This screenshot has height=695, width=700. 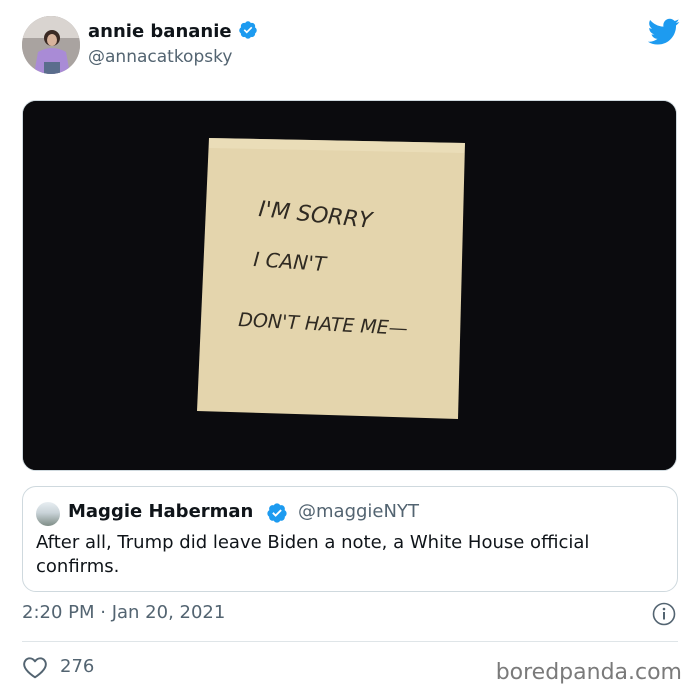 I want to click on quoted-author-name: Maggie Haberman, so click(x=160, y=511).